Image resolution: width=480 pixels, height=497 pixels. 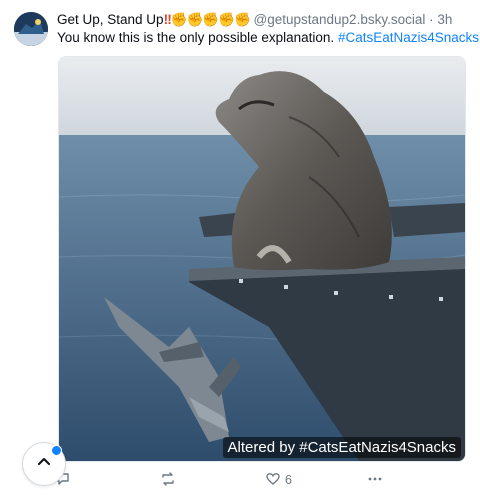 What do you see at coordinates (56, 450) in the screenshot?
I see `notification-dot` at bounding box center [56, 450].